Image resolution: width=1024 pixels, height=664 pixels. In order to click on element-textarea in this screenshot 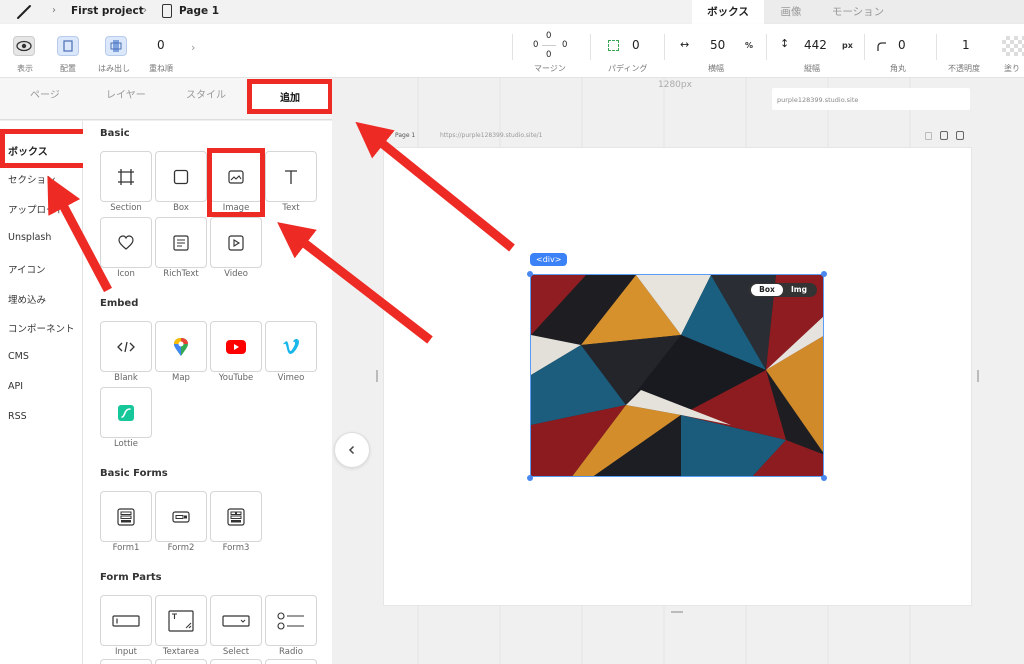, I will do `click(181, 620)`.